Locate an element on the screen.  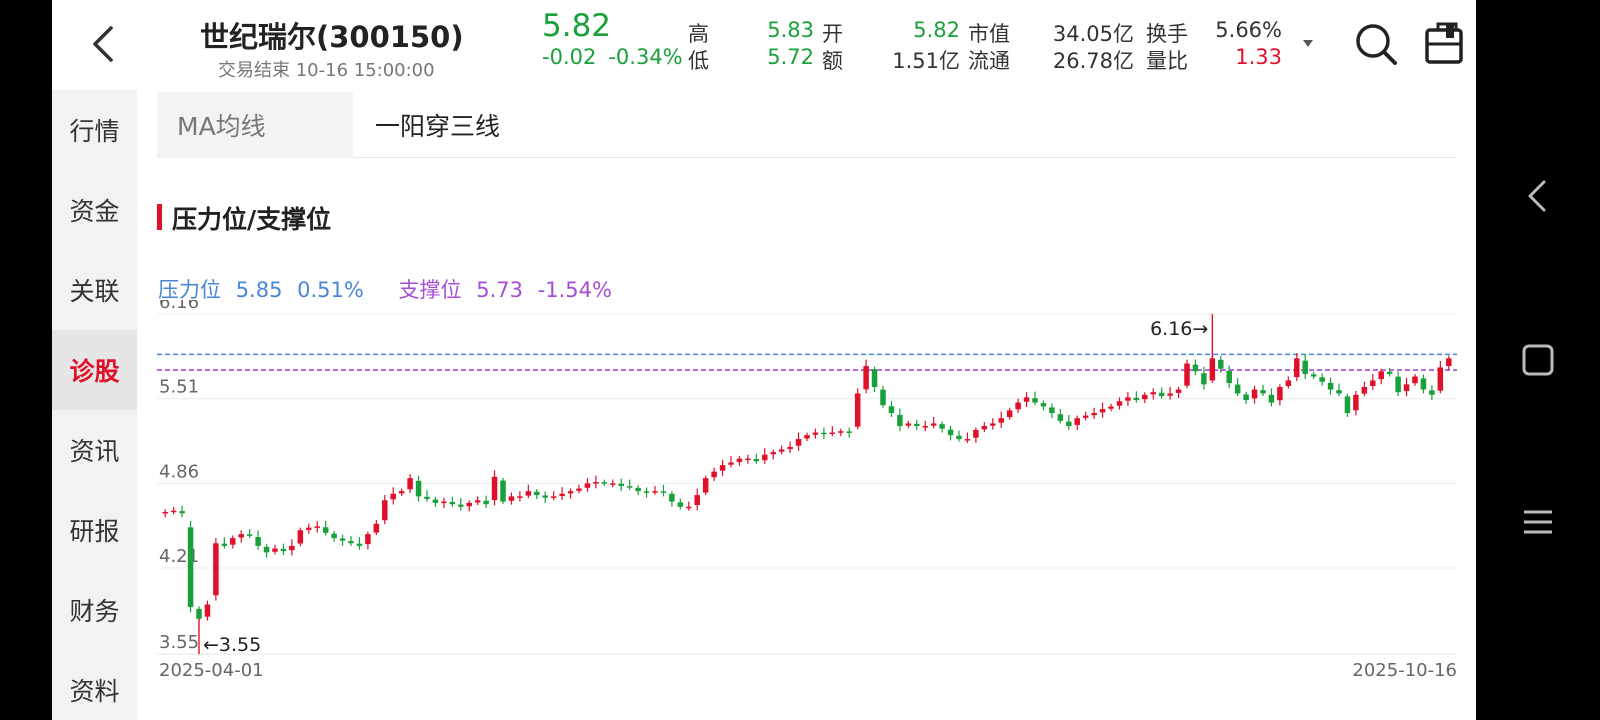
system-back-button is located at coordinates (1538, 196).